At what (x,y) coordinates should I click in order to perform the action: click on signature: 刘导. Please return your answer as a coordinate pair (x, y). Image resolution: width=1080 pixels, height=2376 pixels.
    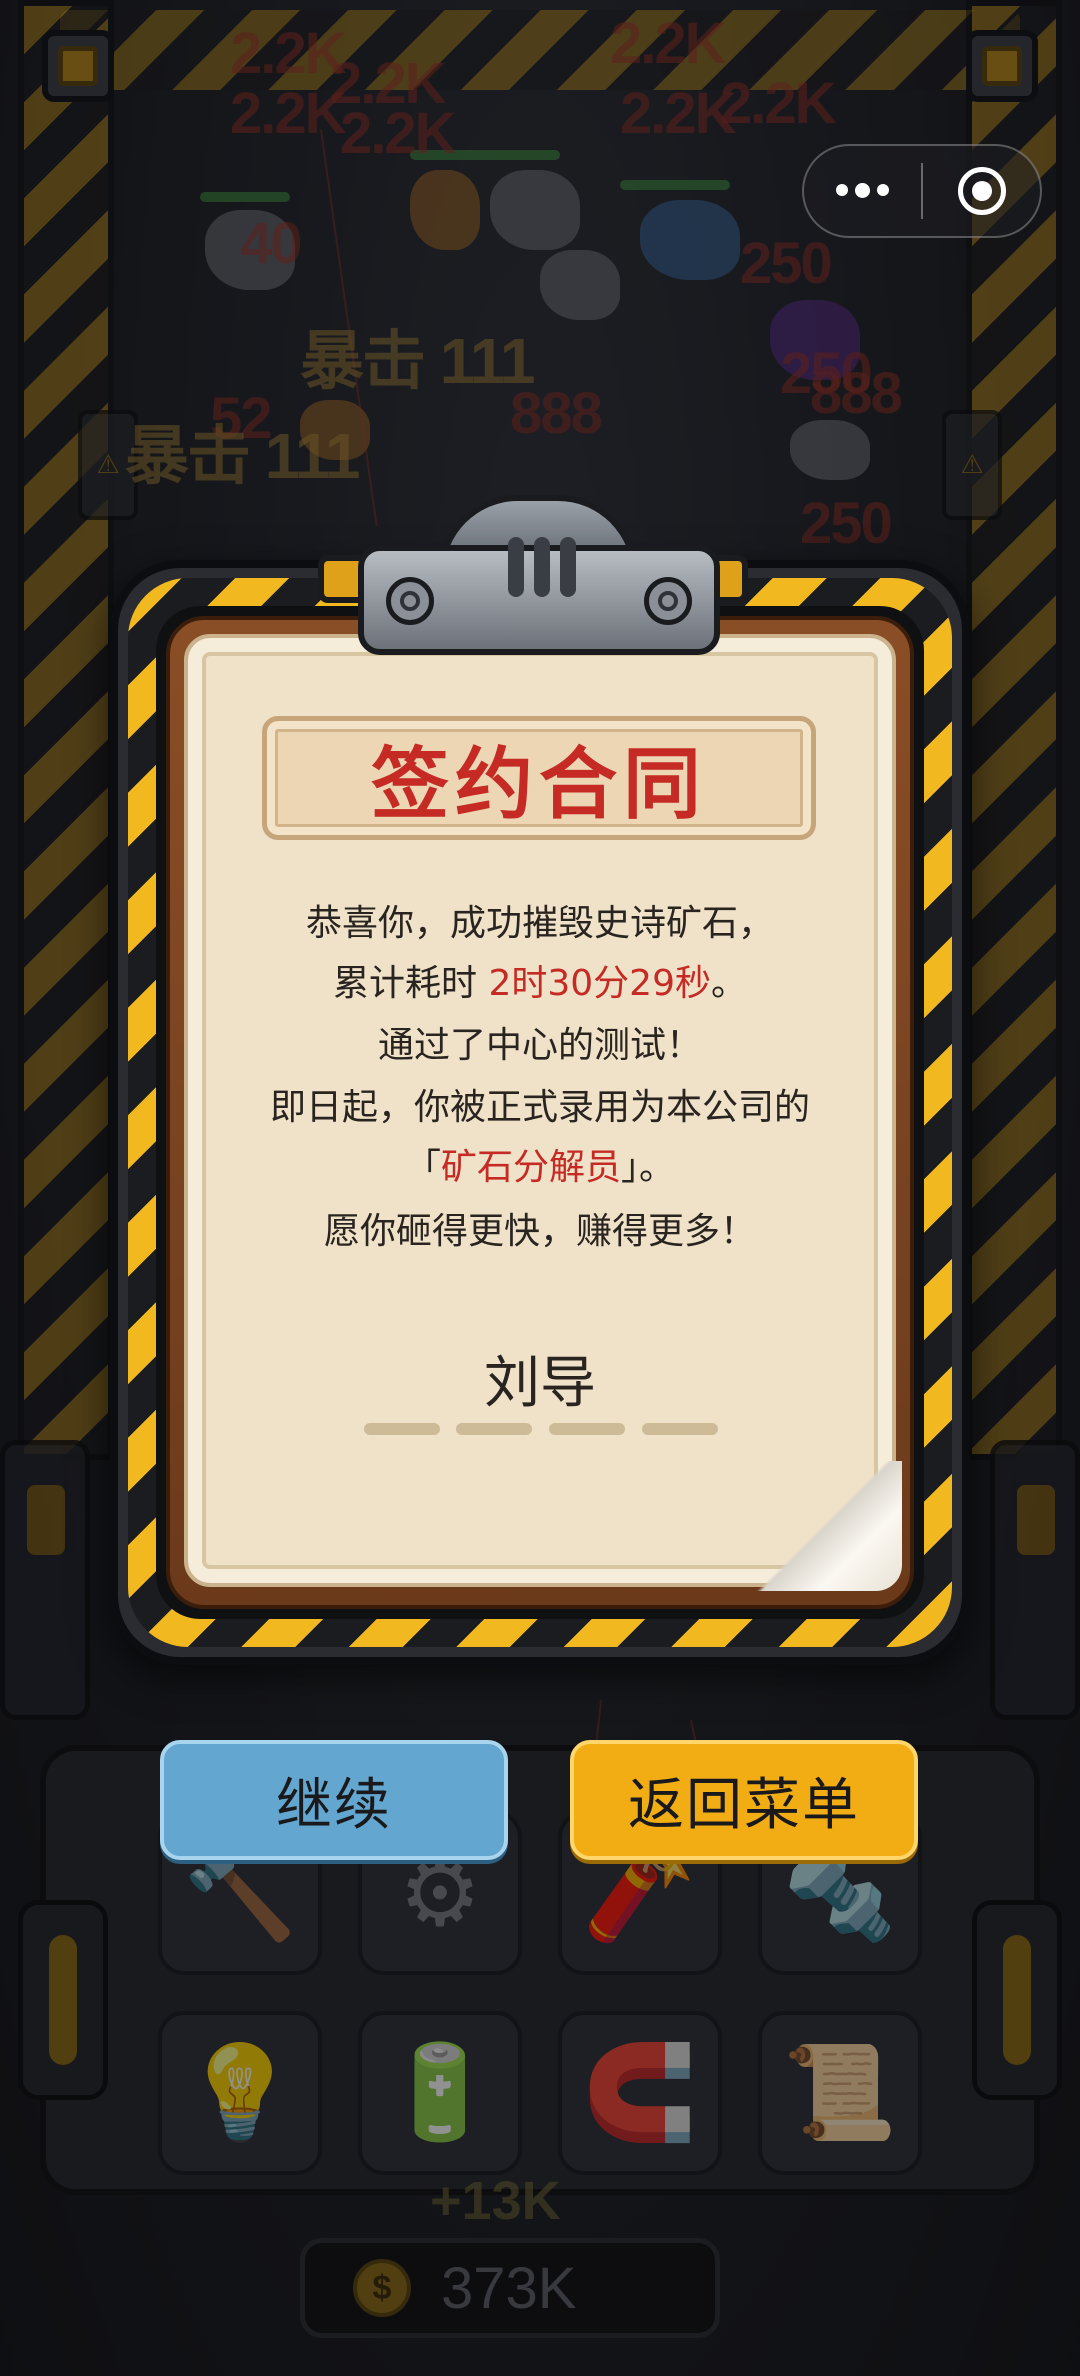
    Looking at the image, I should click on (540, 1383).